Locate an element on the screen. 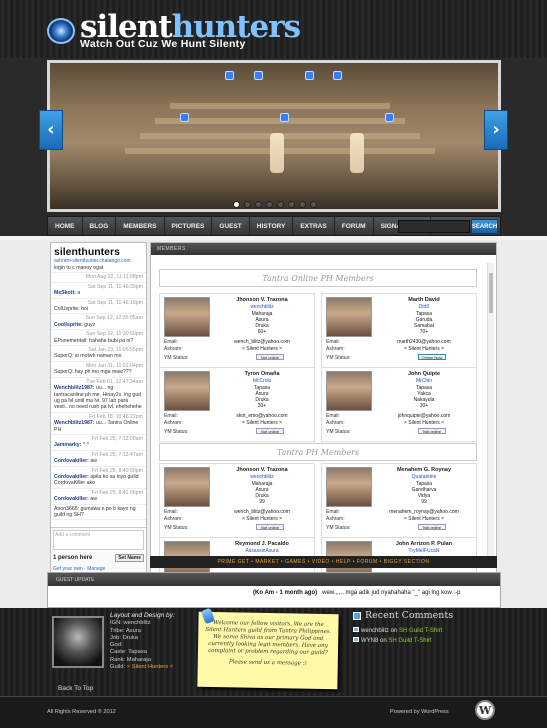  chat-input: Add a comment is located at coordinates (98, 540).